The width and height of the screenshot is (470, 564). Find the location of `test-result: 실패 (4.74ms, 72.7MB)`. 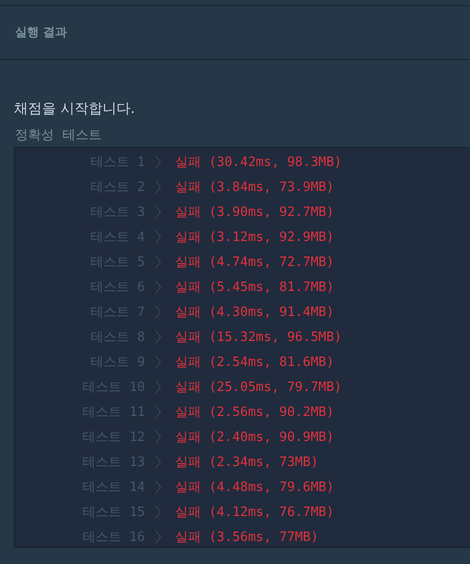

test-result: 실패 (4.74ms, 72.7MB) is located at coordinates (254, 262).